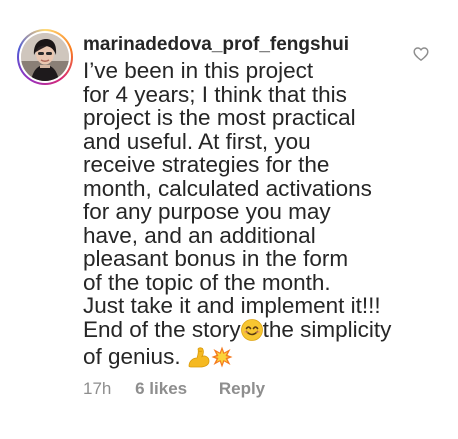  What do you see at coordinates (198, 70) in the screenshot?
I see `comment-line: I’ve been in this project` at bounding box center [198, 70].